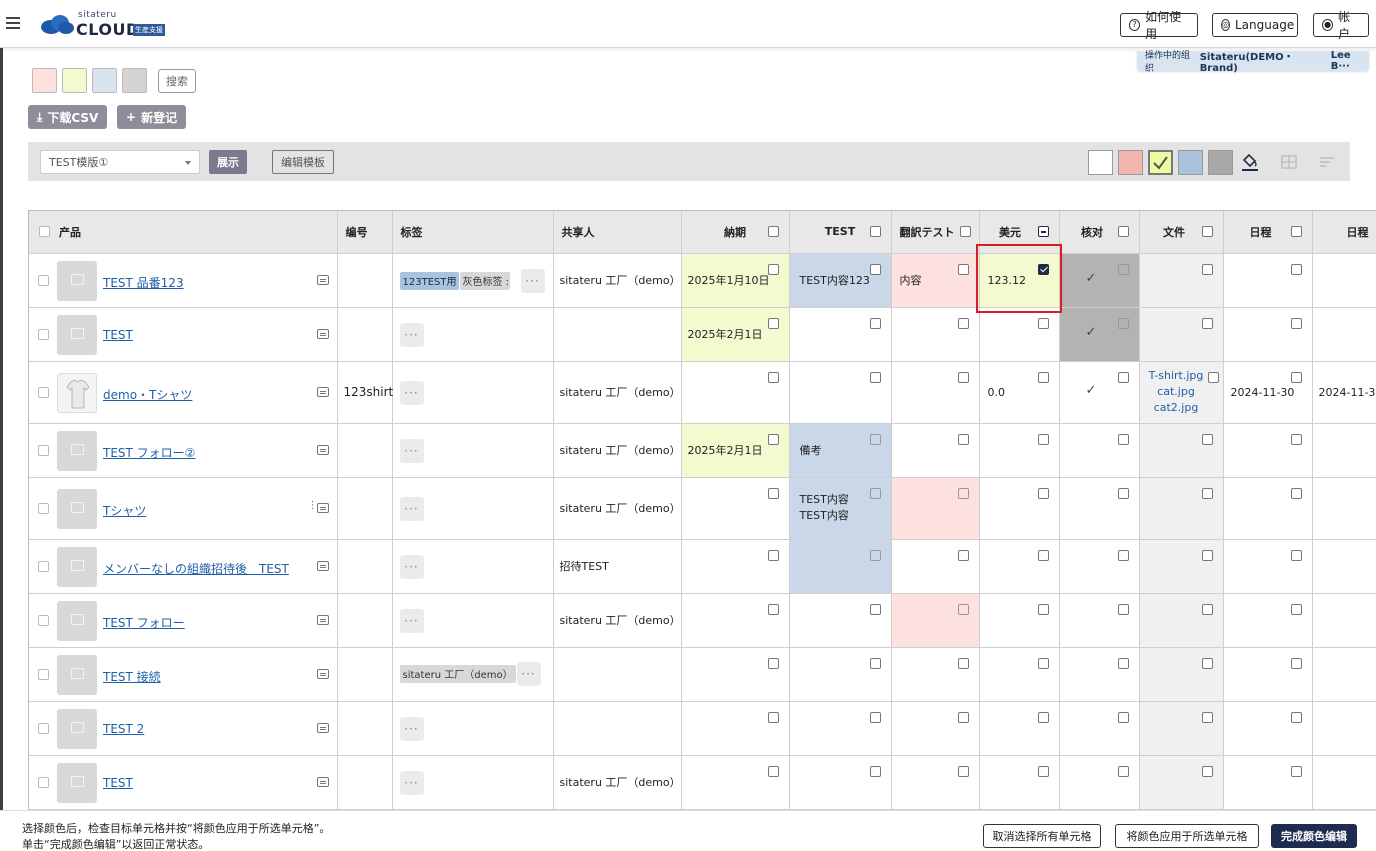 This screenshot has height=851, width=1376. Describe the element at coordinates (702, 334) in the screenshot. I see `table-row: TEST ··· 2025年2月1日 ✓` at that location.